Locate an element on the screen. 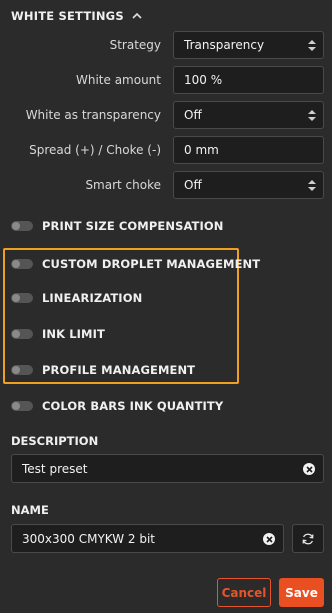 The image size is (332, 613). smart-choke-value: Off is located at coordinates (193, 185).